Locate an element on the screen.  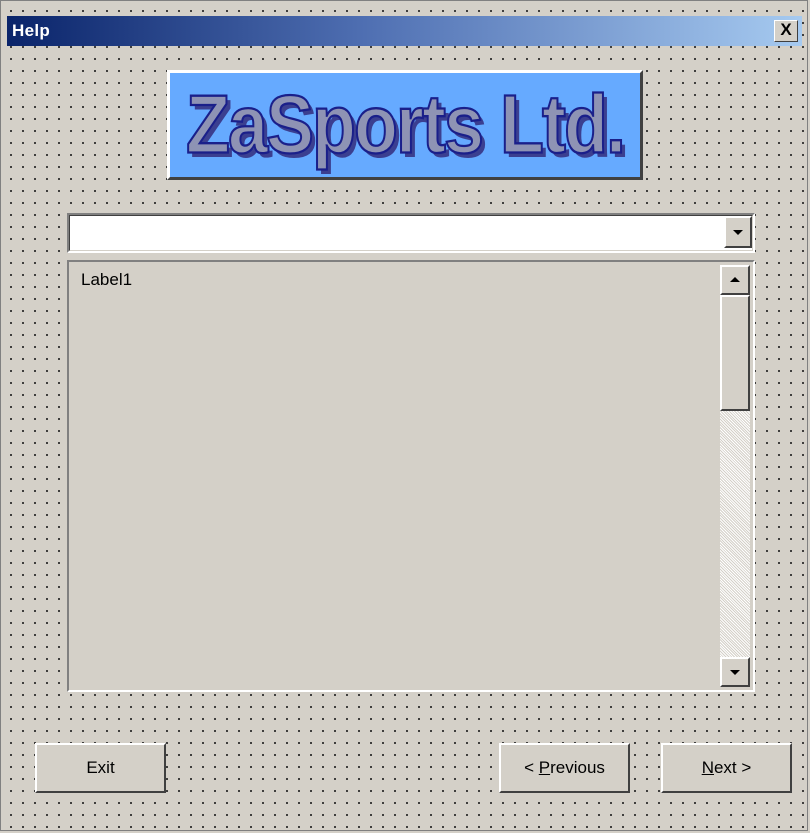
scroll-up-arrow-icon is located at coordinates (735, 279).